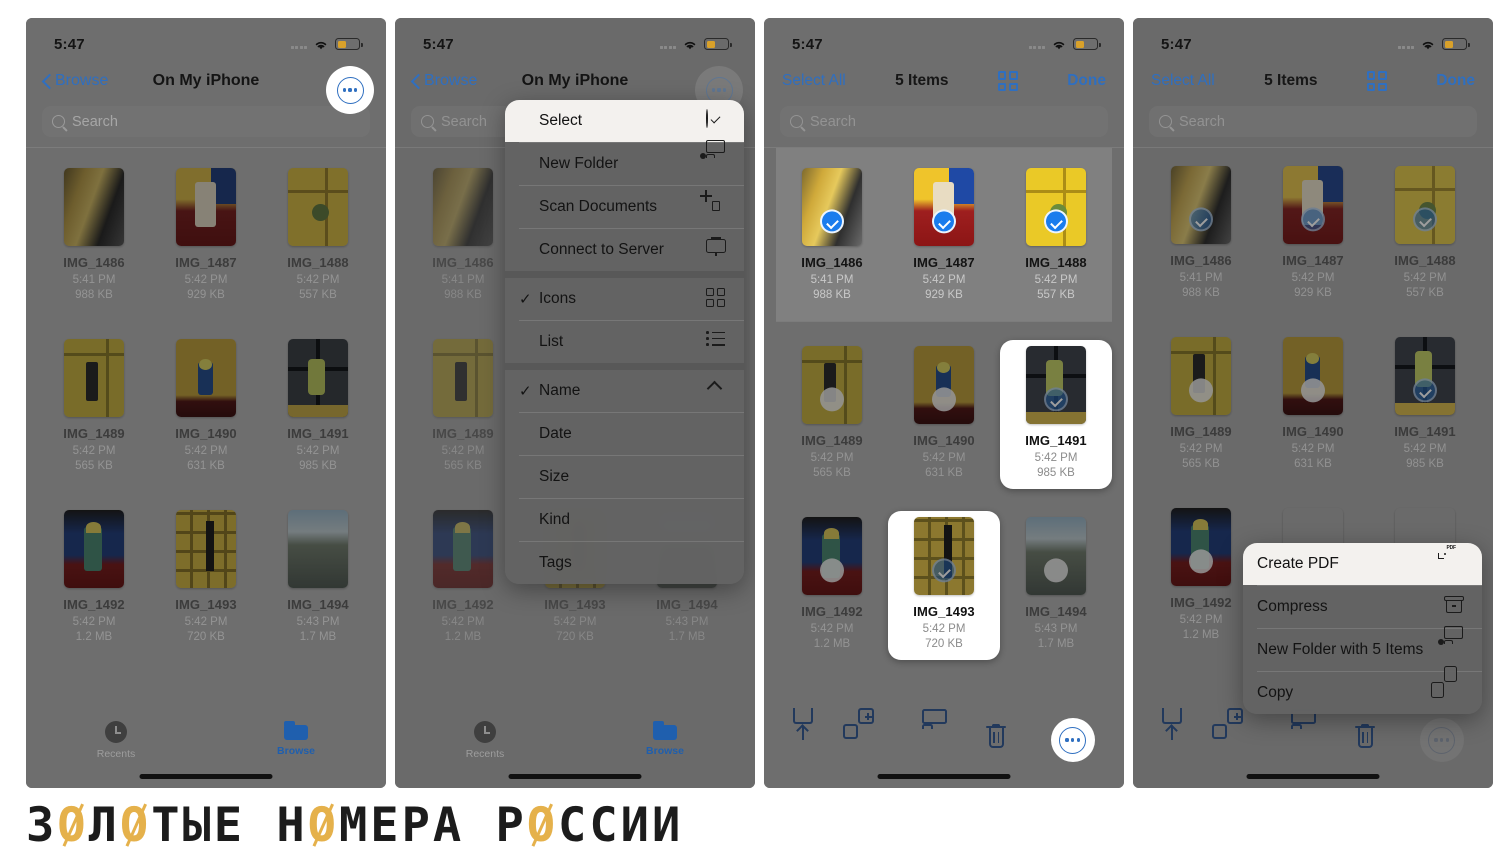  I want to click on menu-item-tags: Tags, so click(624, 563).